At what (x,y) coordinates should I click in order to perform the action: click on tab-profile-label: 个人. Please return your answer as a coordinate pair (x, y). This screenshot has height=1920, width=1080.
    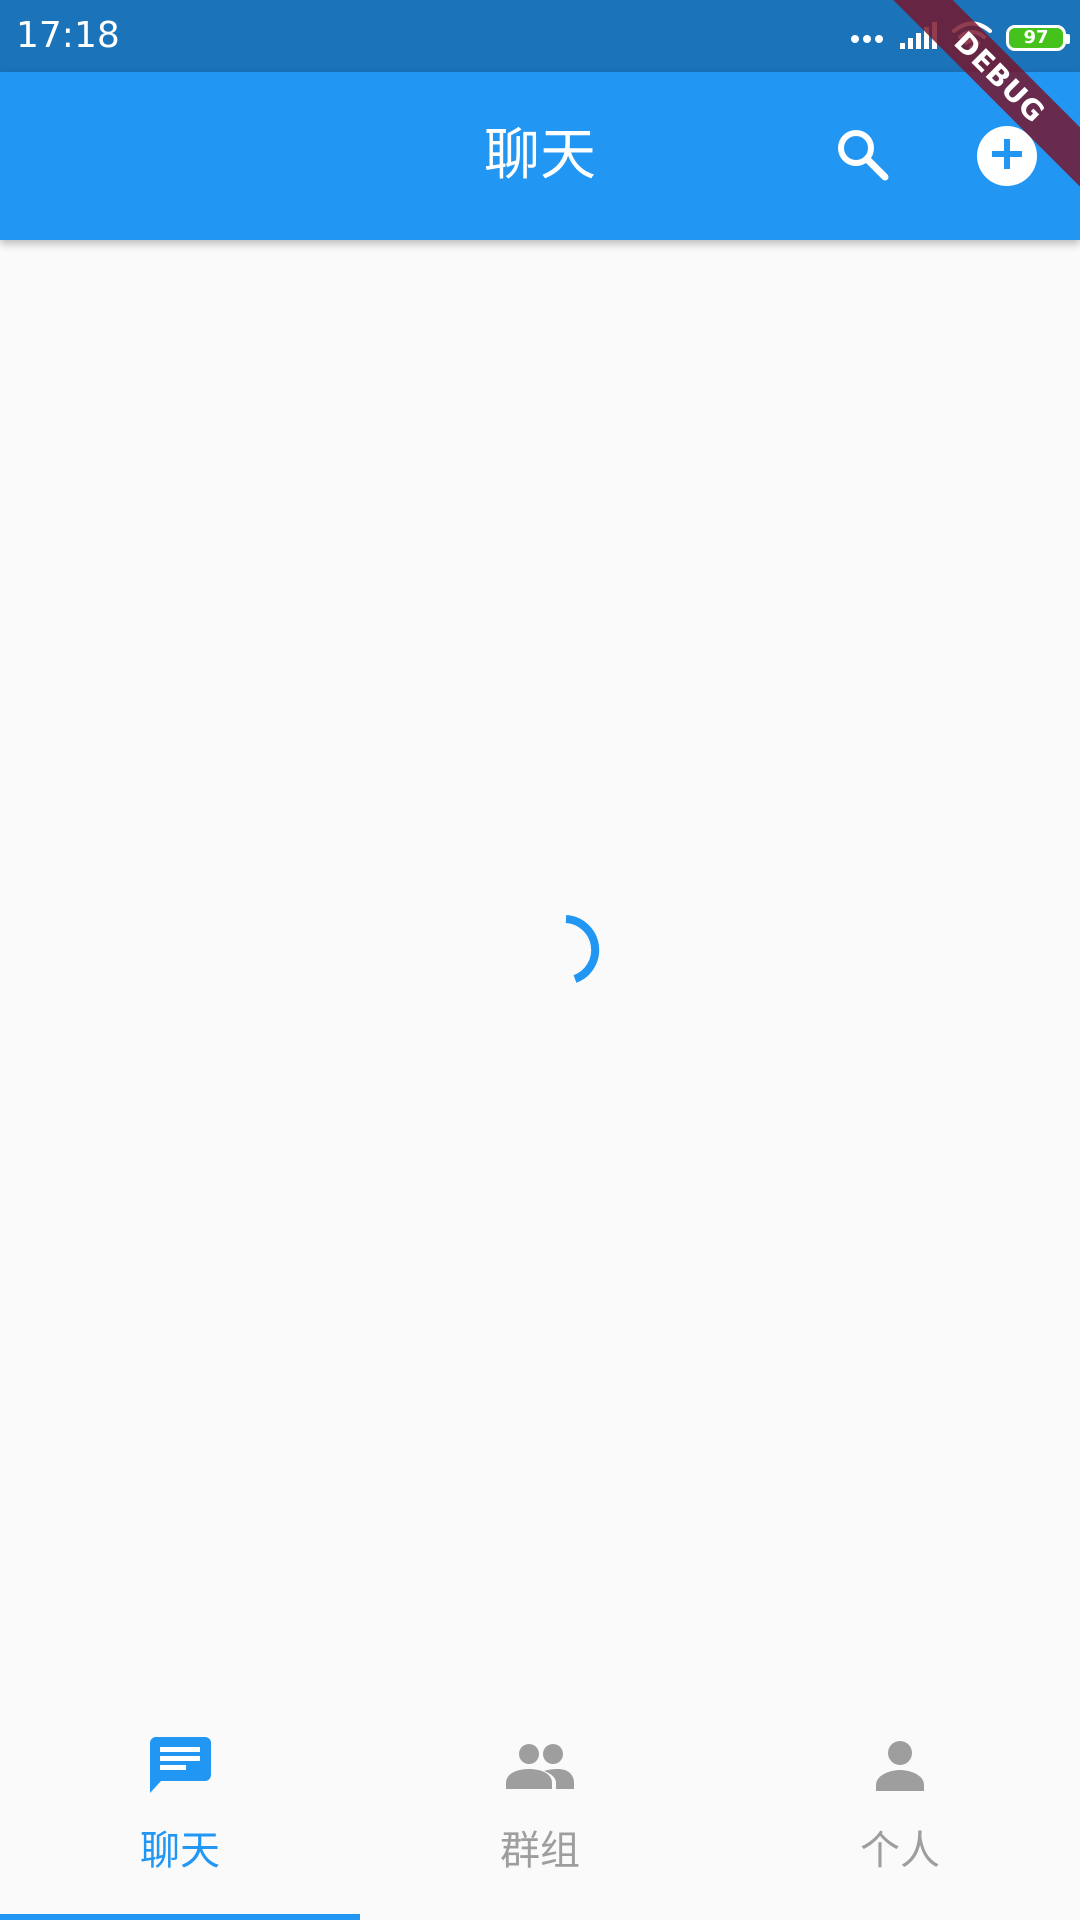
    Looking at the image, I should click on (900, 1851).